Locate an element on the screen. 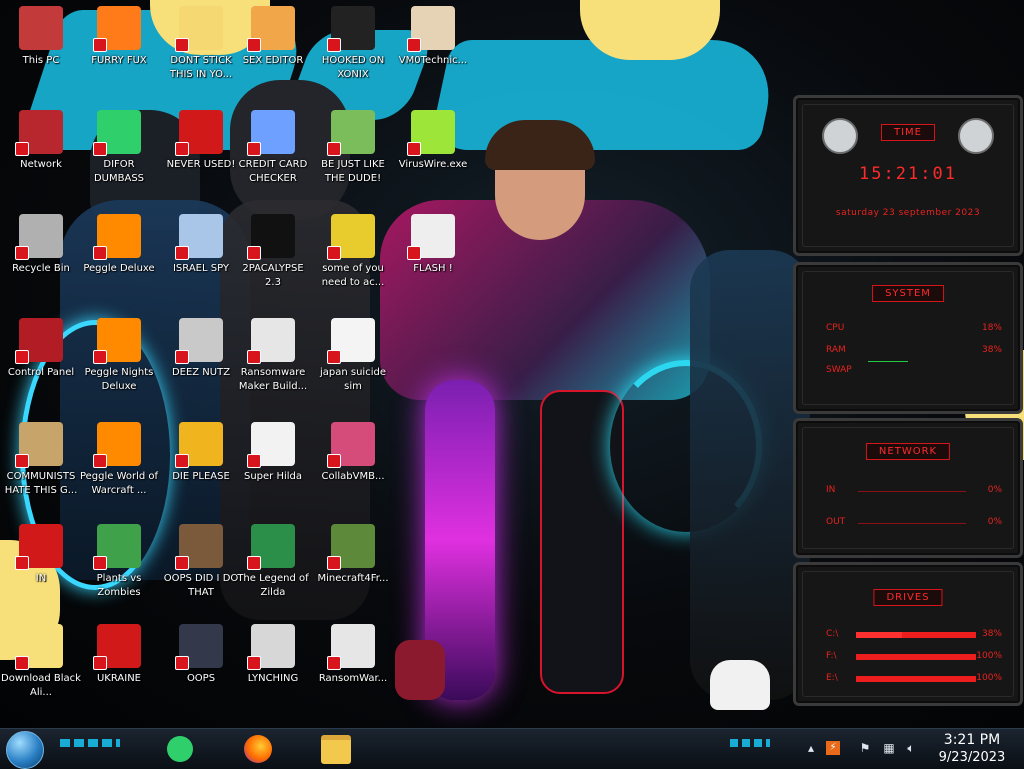  show-hidden-icons-icon: ▴ is located at coordinates (811, 748).